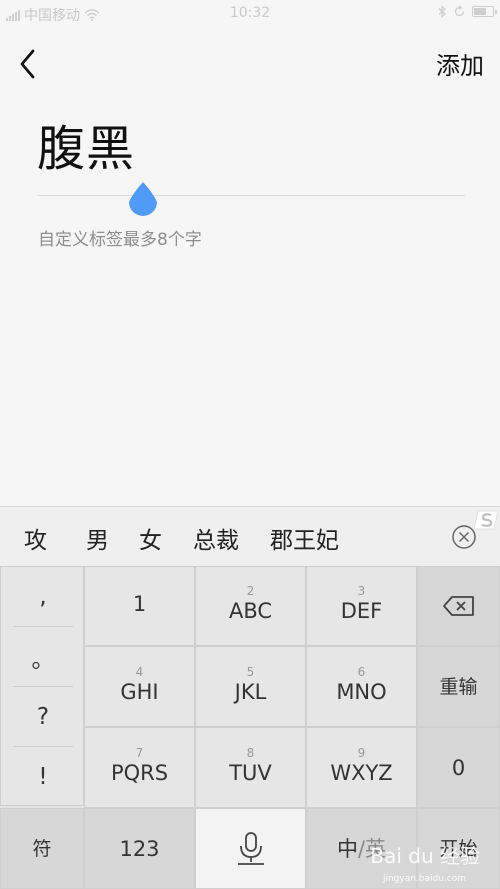 This screenshot has width=500, height=889. I want to click on key-8: 8 TUV, so click(250, 767).